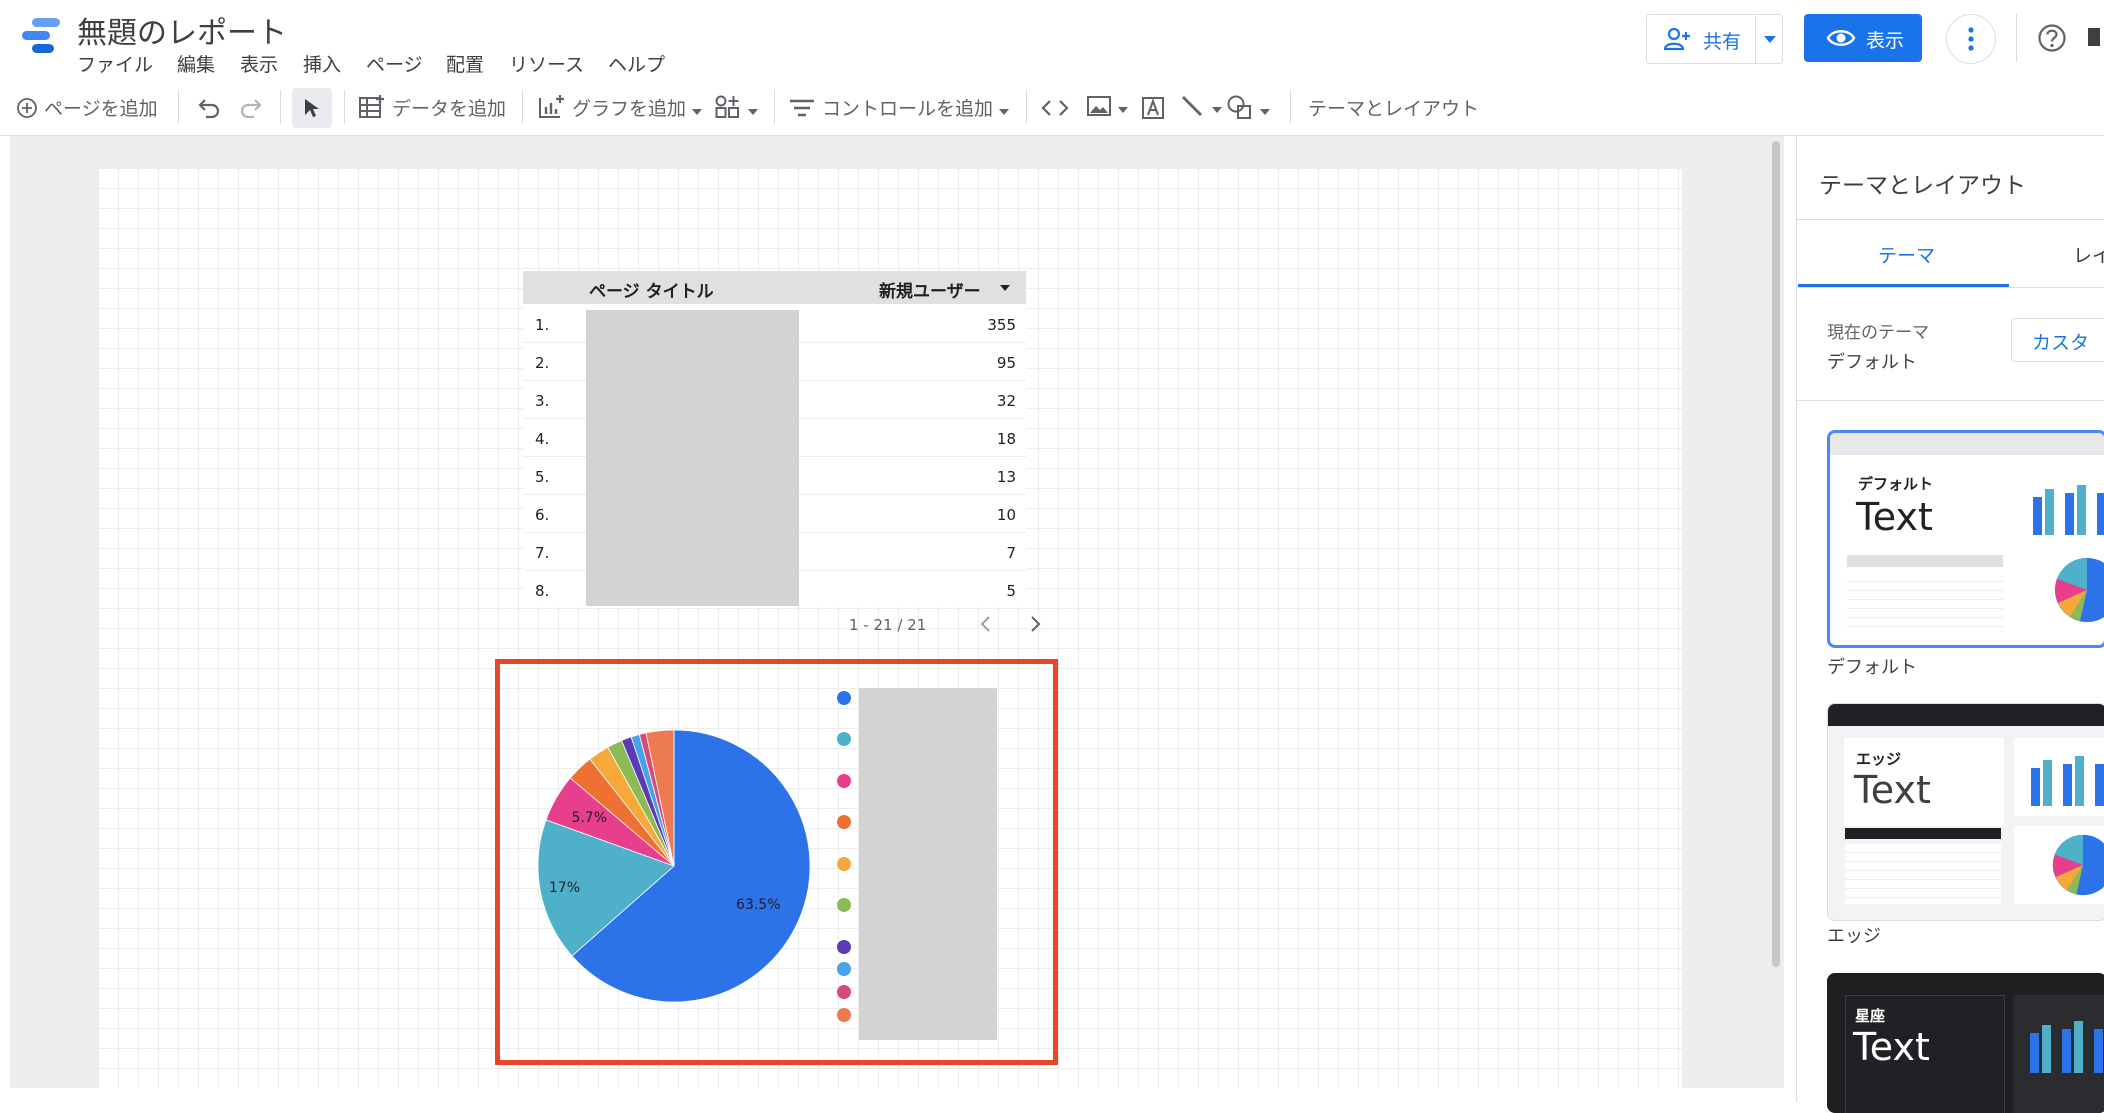  What do you see at coordinates (322, 63) in the screenshot?
I see `menu-insert: 挿入` at bounding box center [322, 63].